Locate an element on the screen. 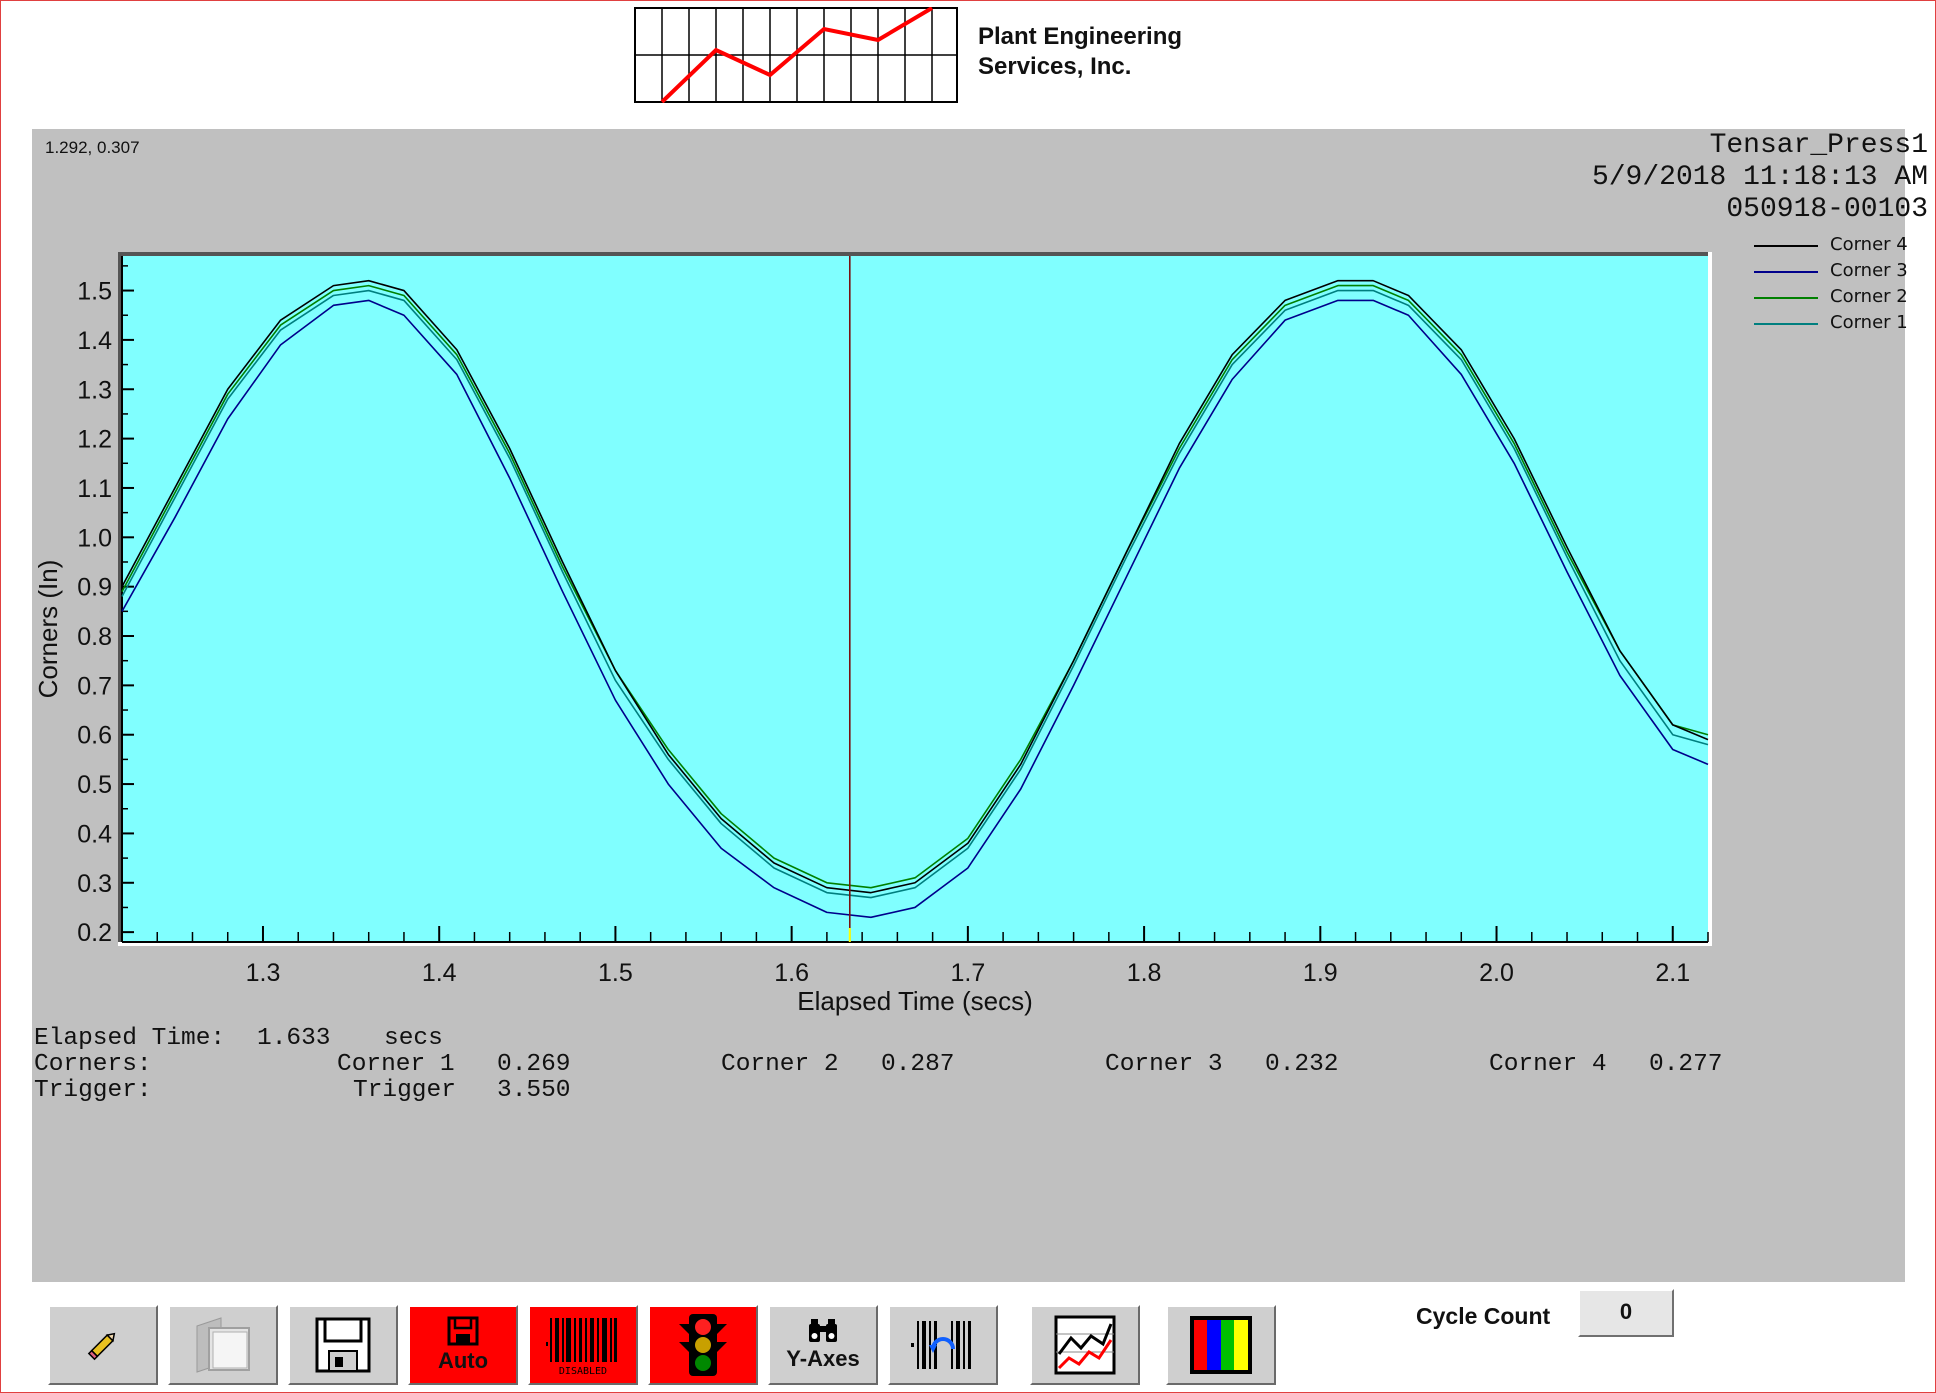 This screenshot has width=1936, height=1393. company-logo-chart-icon is located at coordinates (796, 55).